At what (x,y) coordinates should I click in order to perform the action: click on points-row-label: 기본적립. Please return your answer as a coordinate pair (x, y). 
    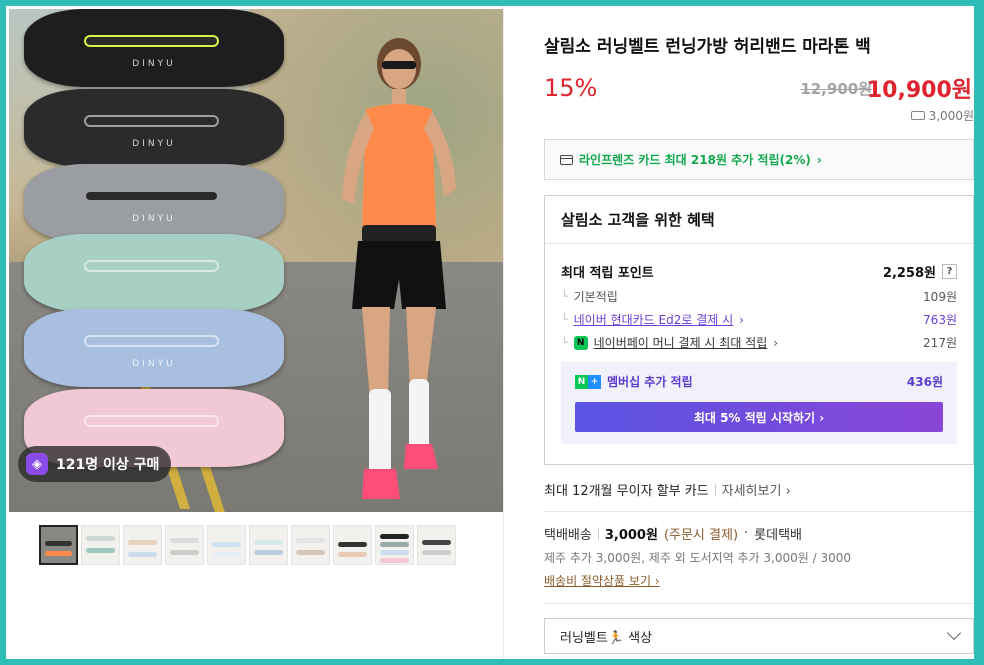
    Looking at the image, I should click on (595, 297).